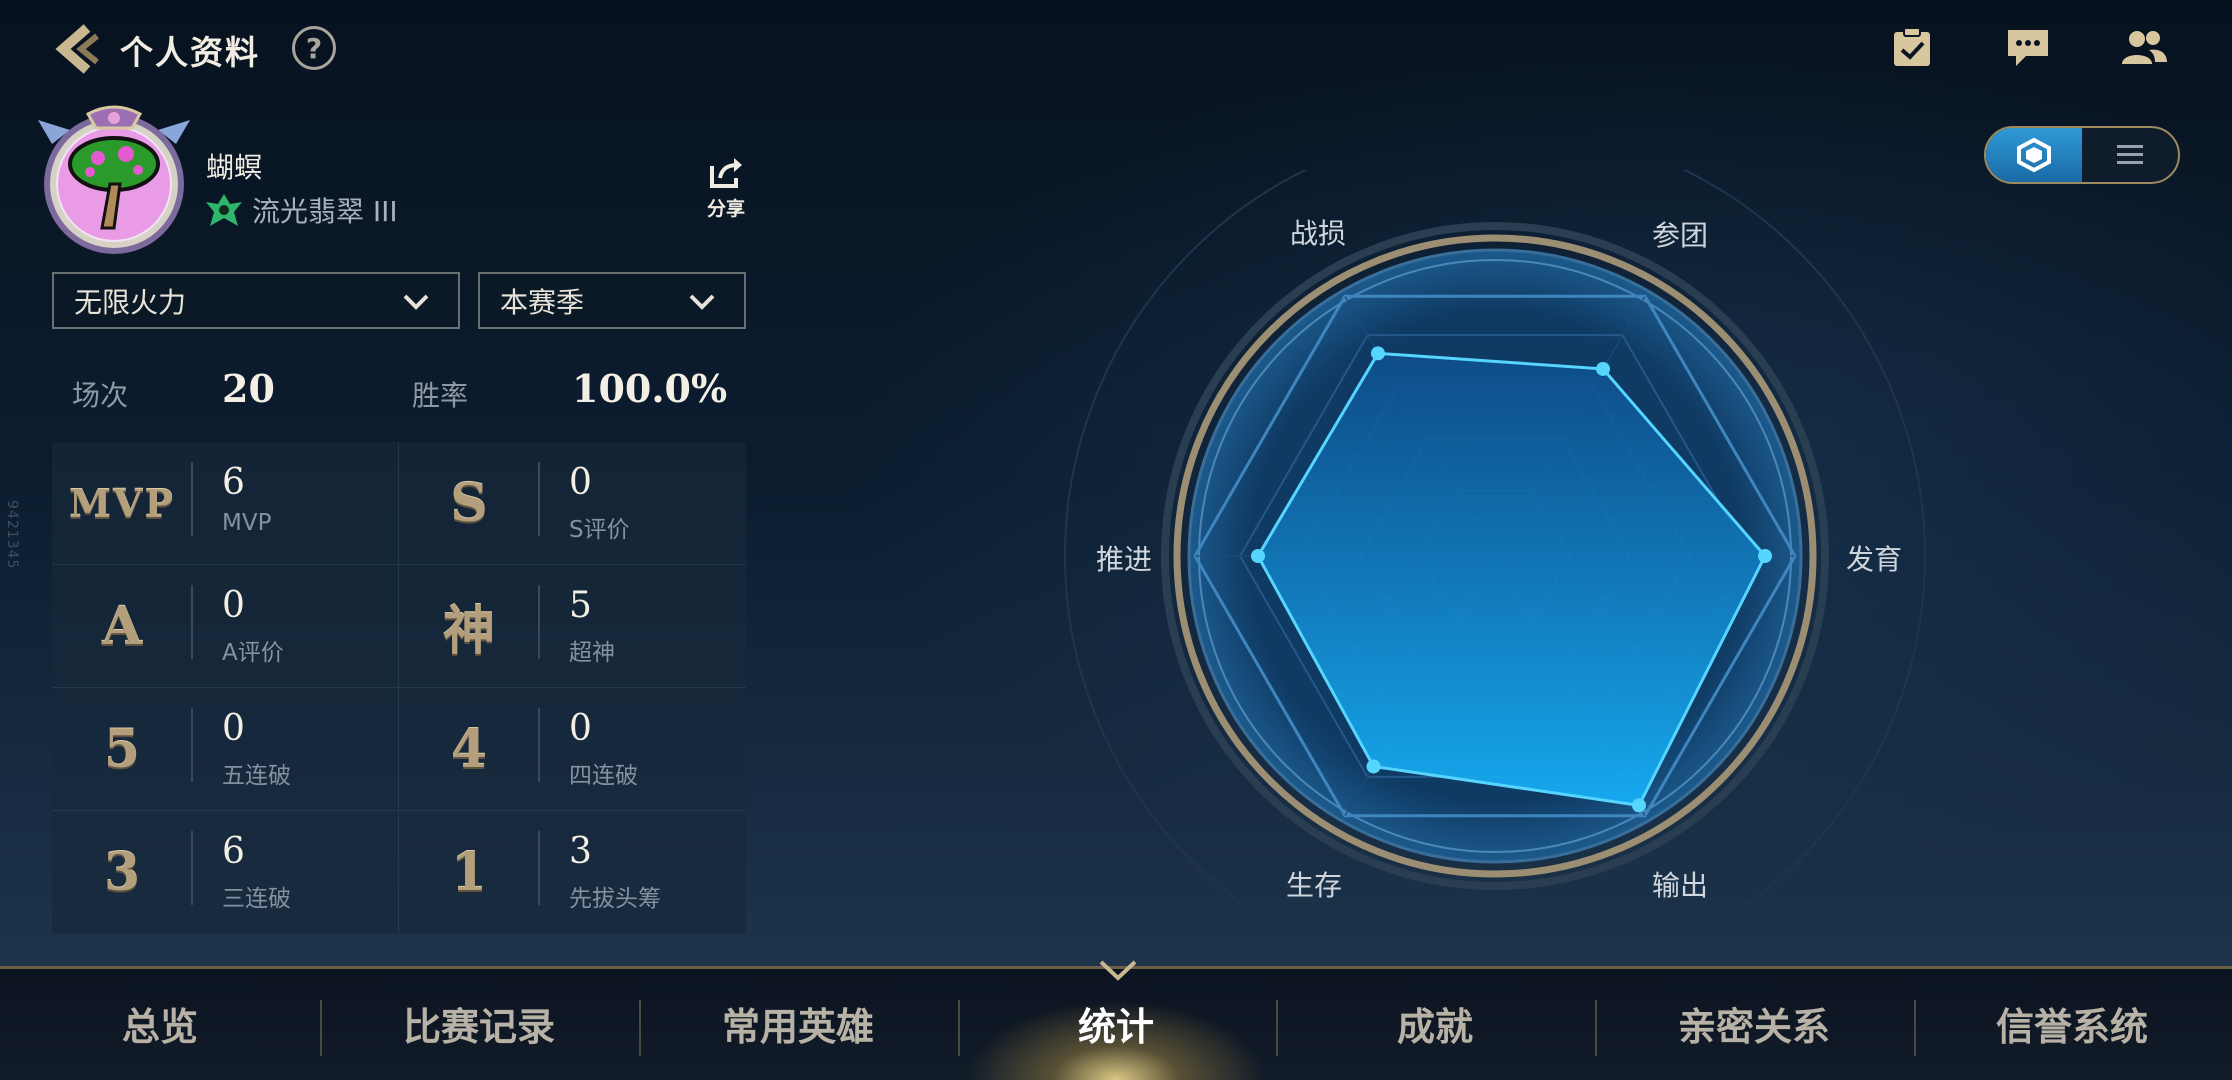  What do you see at coordinates (469, 503) in the screenshot?
I see `s-badge-icon: S` at bounding box center [469, 503].